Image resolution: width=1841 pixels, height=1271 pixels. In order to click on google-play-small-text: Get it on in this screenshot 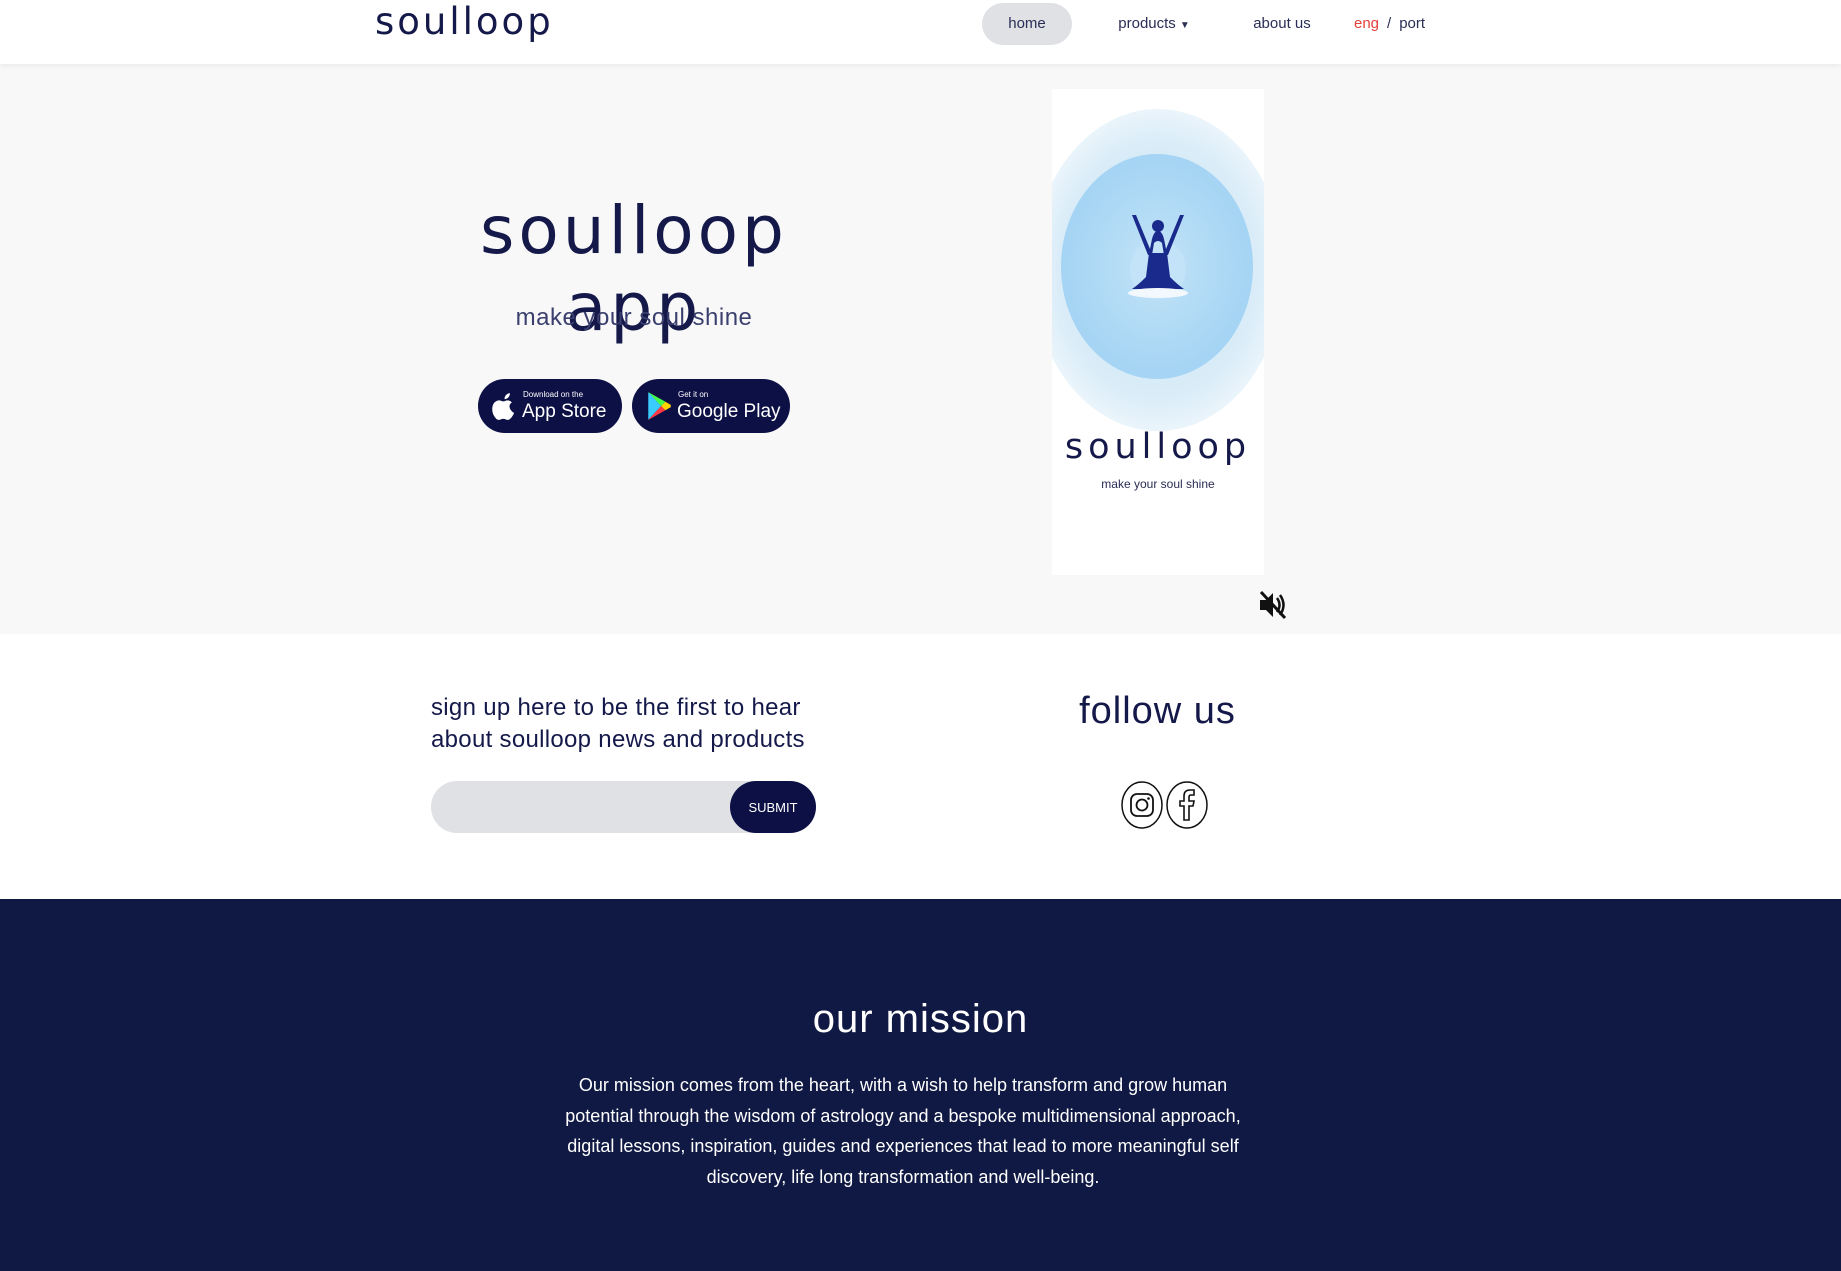, I will do `click(693, 394)`.